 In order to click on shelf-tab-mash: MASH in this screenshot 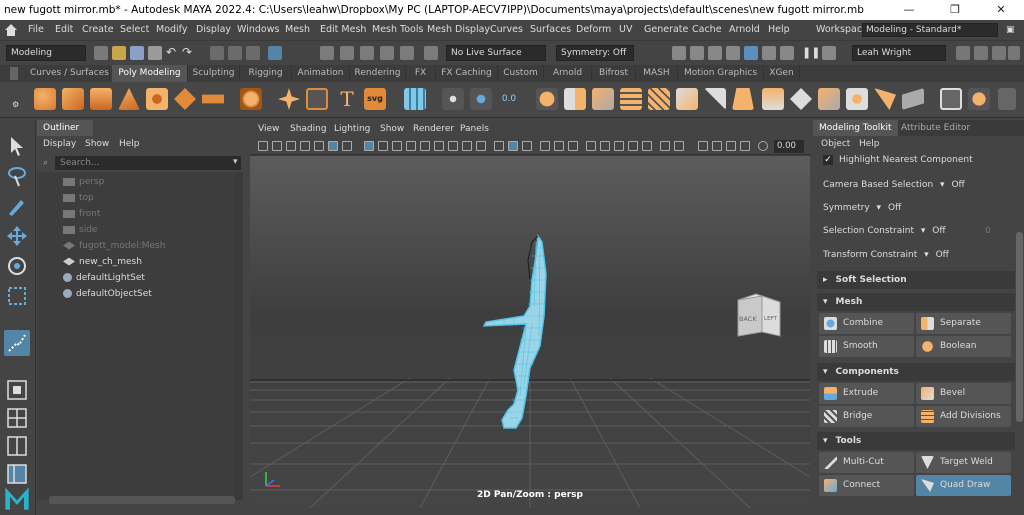, I will do `click(657, 73)`.